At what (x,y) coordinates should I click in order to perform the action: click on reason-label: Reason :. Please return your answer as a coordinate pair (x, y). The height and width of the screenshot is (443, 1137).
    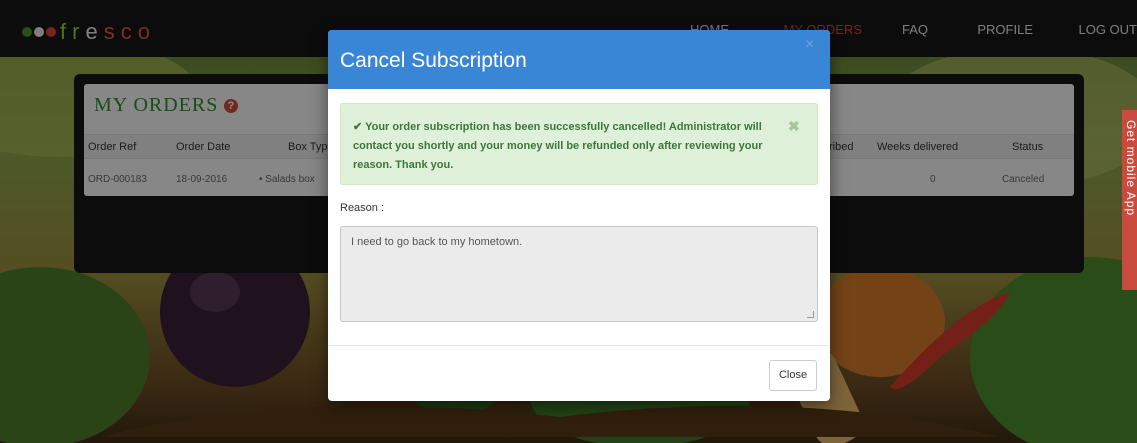
    Looking at the image, I should click on (362, 208).